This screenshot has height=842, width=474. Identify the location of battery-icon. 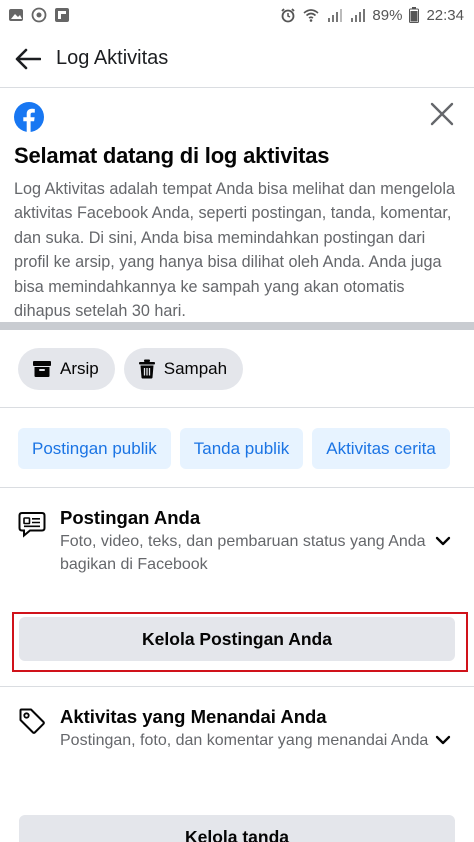
(414, 15).